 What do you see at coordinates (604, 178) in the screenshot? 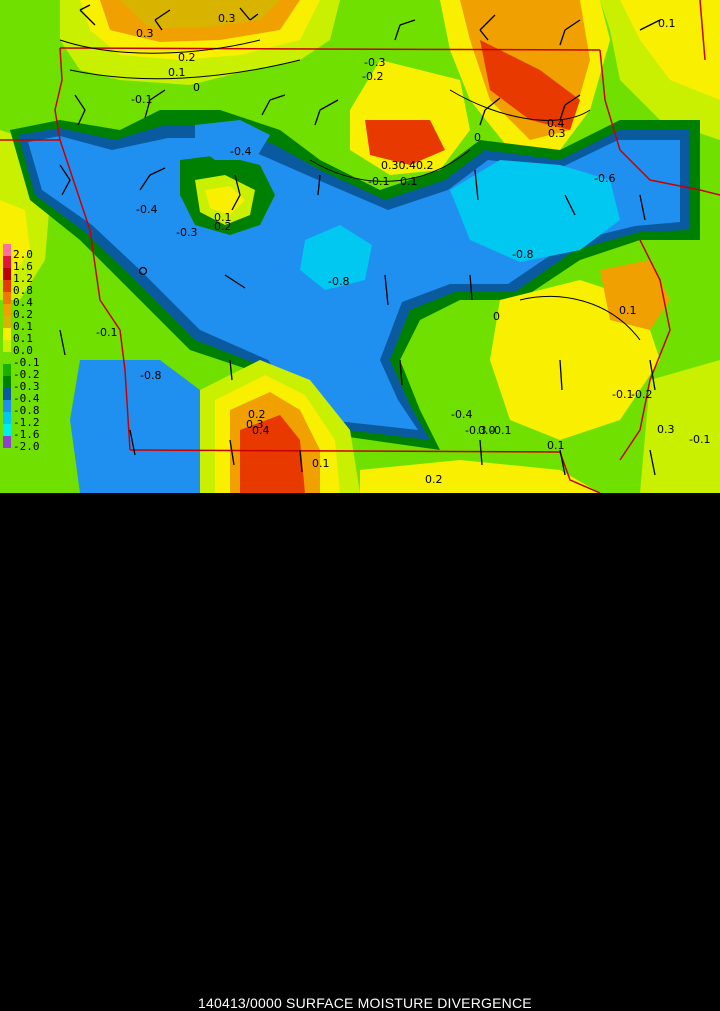
I see `contour-label: -0.6` at bounding box center [604, 178].